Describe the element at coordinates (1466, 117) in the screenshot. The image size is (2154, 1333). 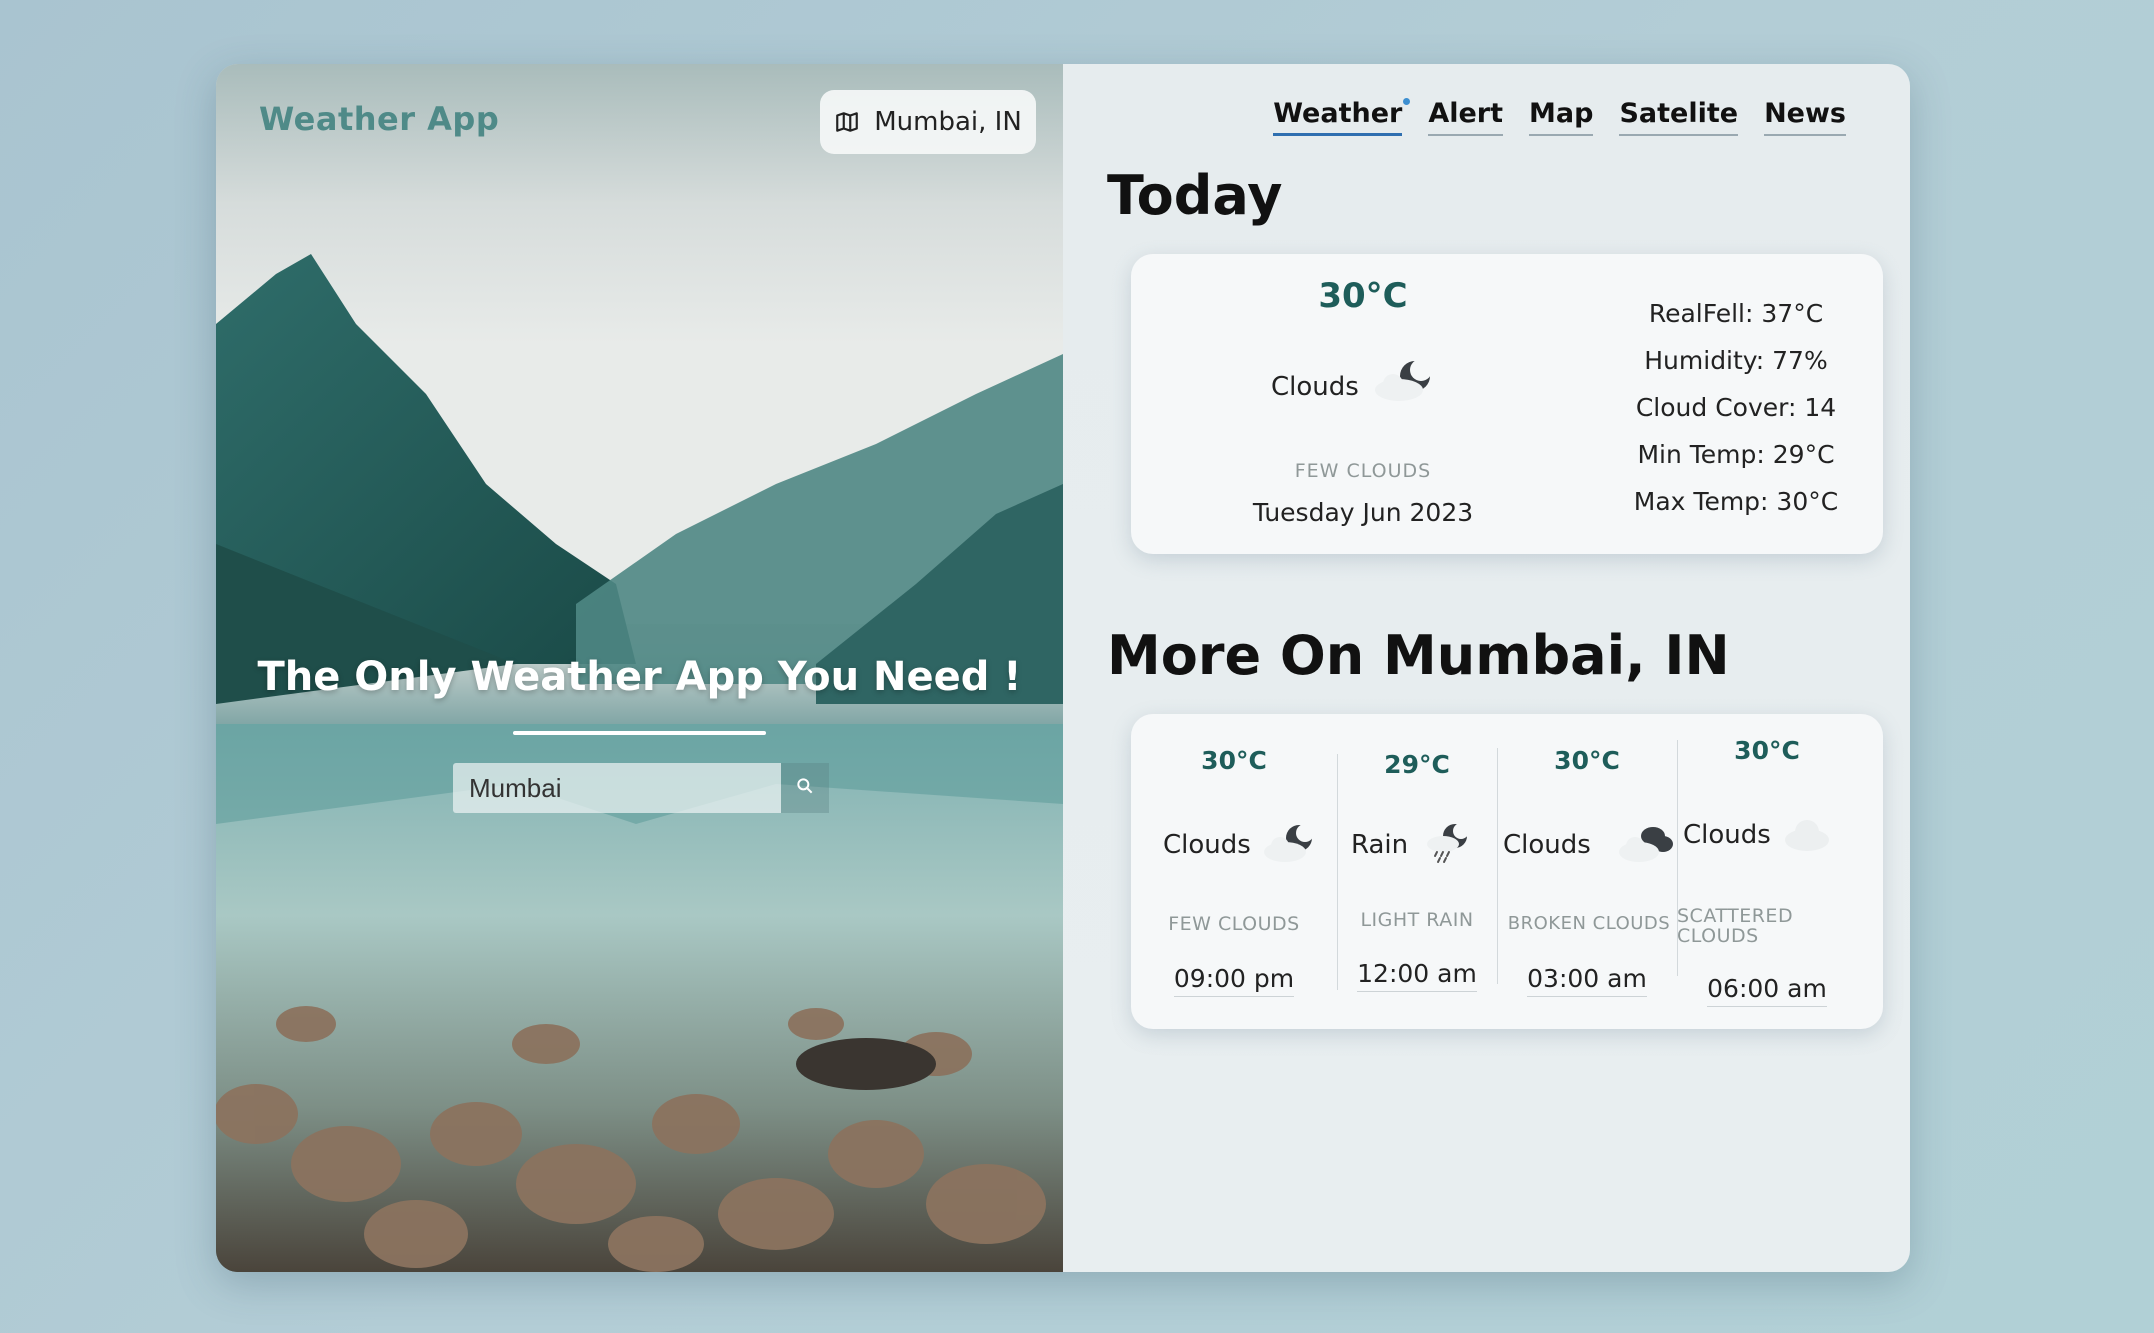
I see `nav-alert: Alert` at that location.